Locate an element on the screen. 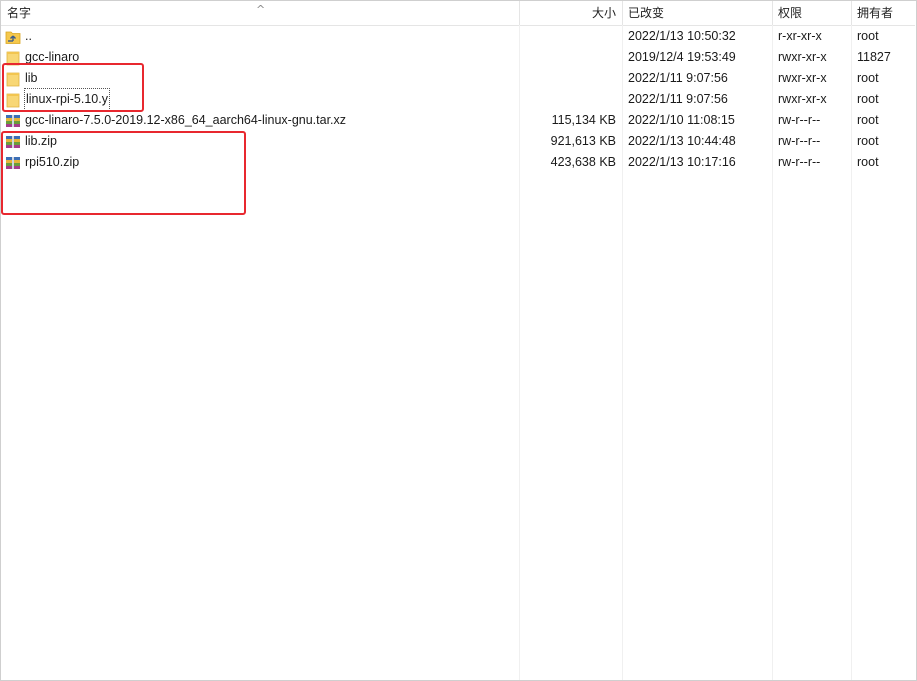 The width and height of the screenshot is (917, 681). file-name: rpi510.zip is located at coordinates (52, 162).